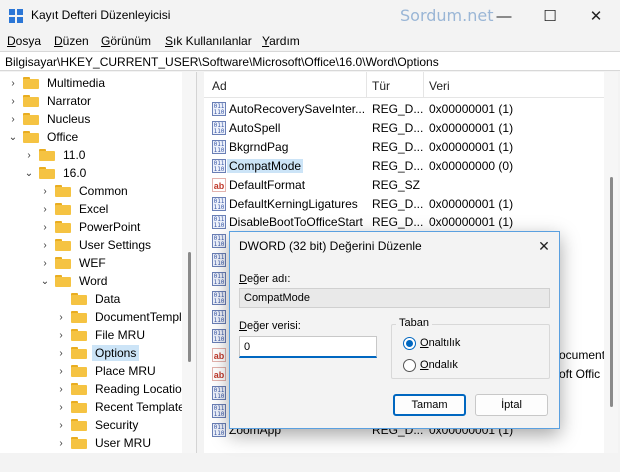 This screenshot has height=472, width=620. I want to click on label-accel: D, so click(243, 326).